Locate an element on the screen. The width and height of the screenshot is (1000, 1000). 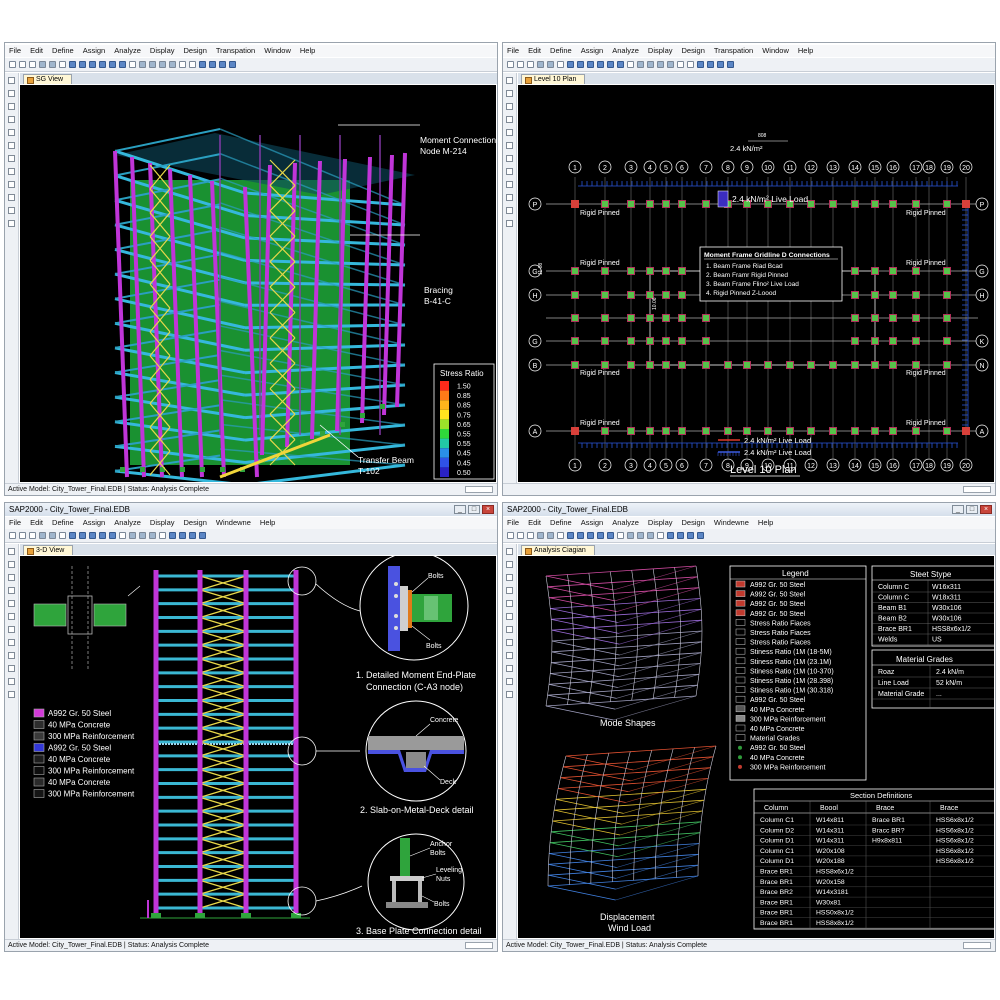
rotate-icon is located at coordinates (680, 64).